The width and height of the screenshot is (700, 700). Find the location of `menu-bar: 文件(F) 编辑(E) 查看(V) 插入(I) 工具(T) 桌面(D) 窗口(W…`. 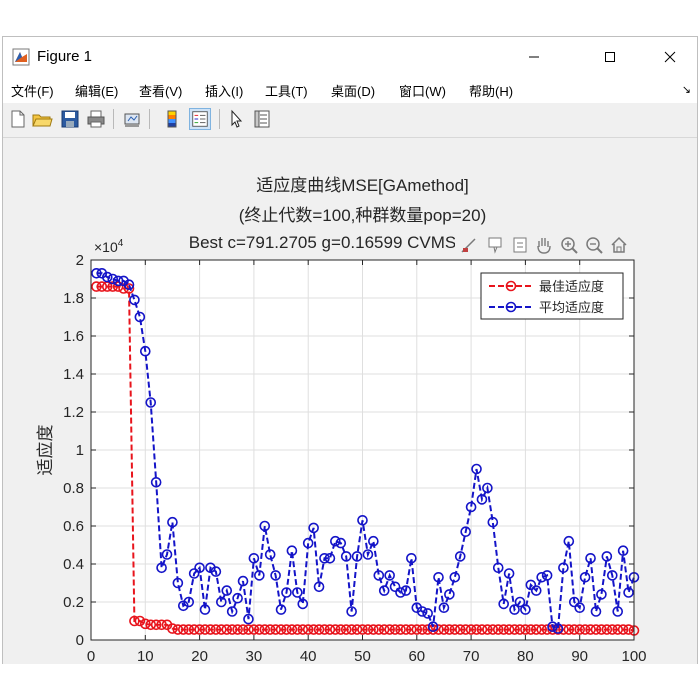

menu-bar: 文件(F) 编辑(E) 查看(V) 插入(I) 工具(T) 桌面(D) 窗口(W… is located at coordinates (350, 90).